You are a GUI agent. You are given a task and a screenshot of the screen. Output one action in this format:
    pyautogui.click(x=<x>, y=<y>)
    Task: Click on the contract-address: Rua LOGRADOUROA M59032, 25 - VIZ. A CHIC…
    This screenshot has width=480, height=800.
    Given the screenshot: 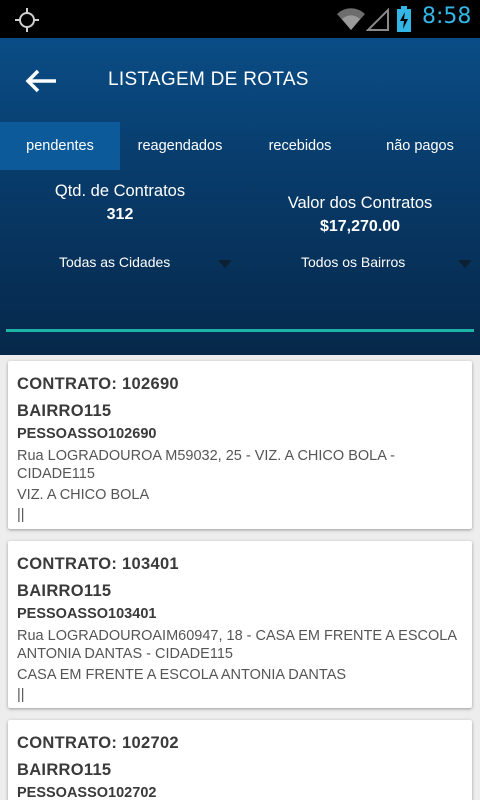 What is the action you would take?
    pyautogui.click(x=206, y=465)
    